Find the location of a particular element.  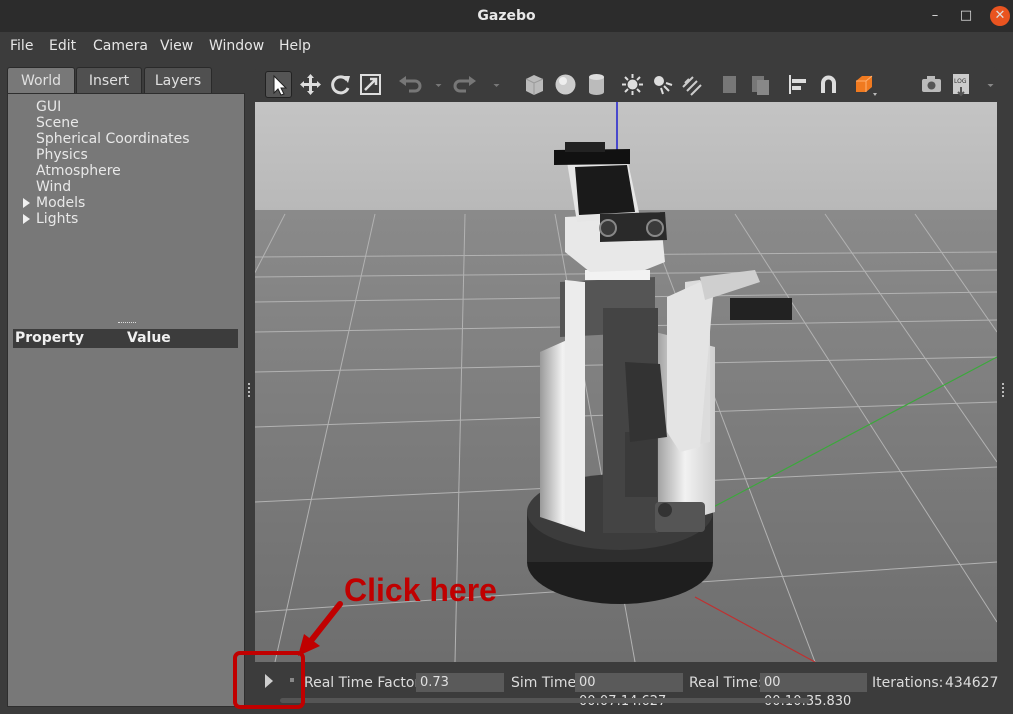

panel-splitter-handle is located at coordinates (127, 323).